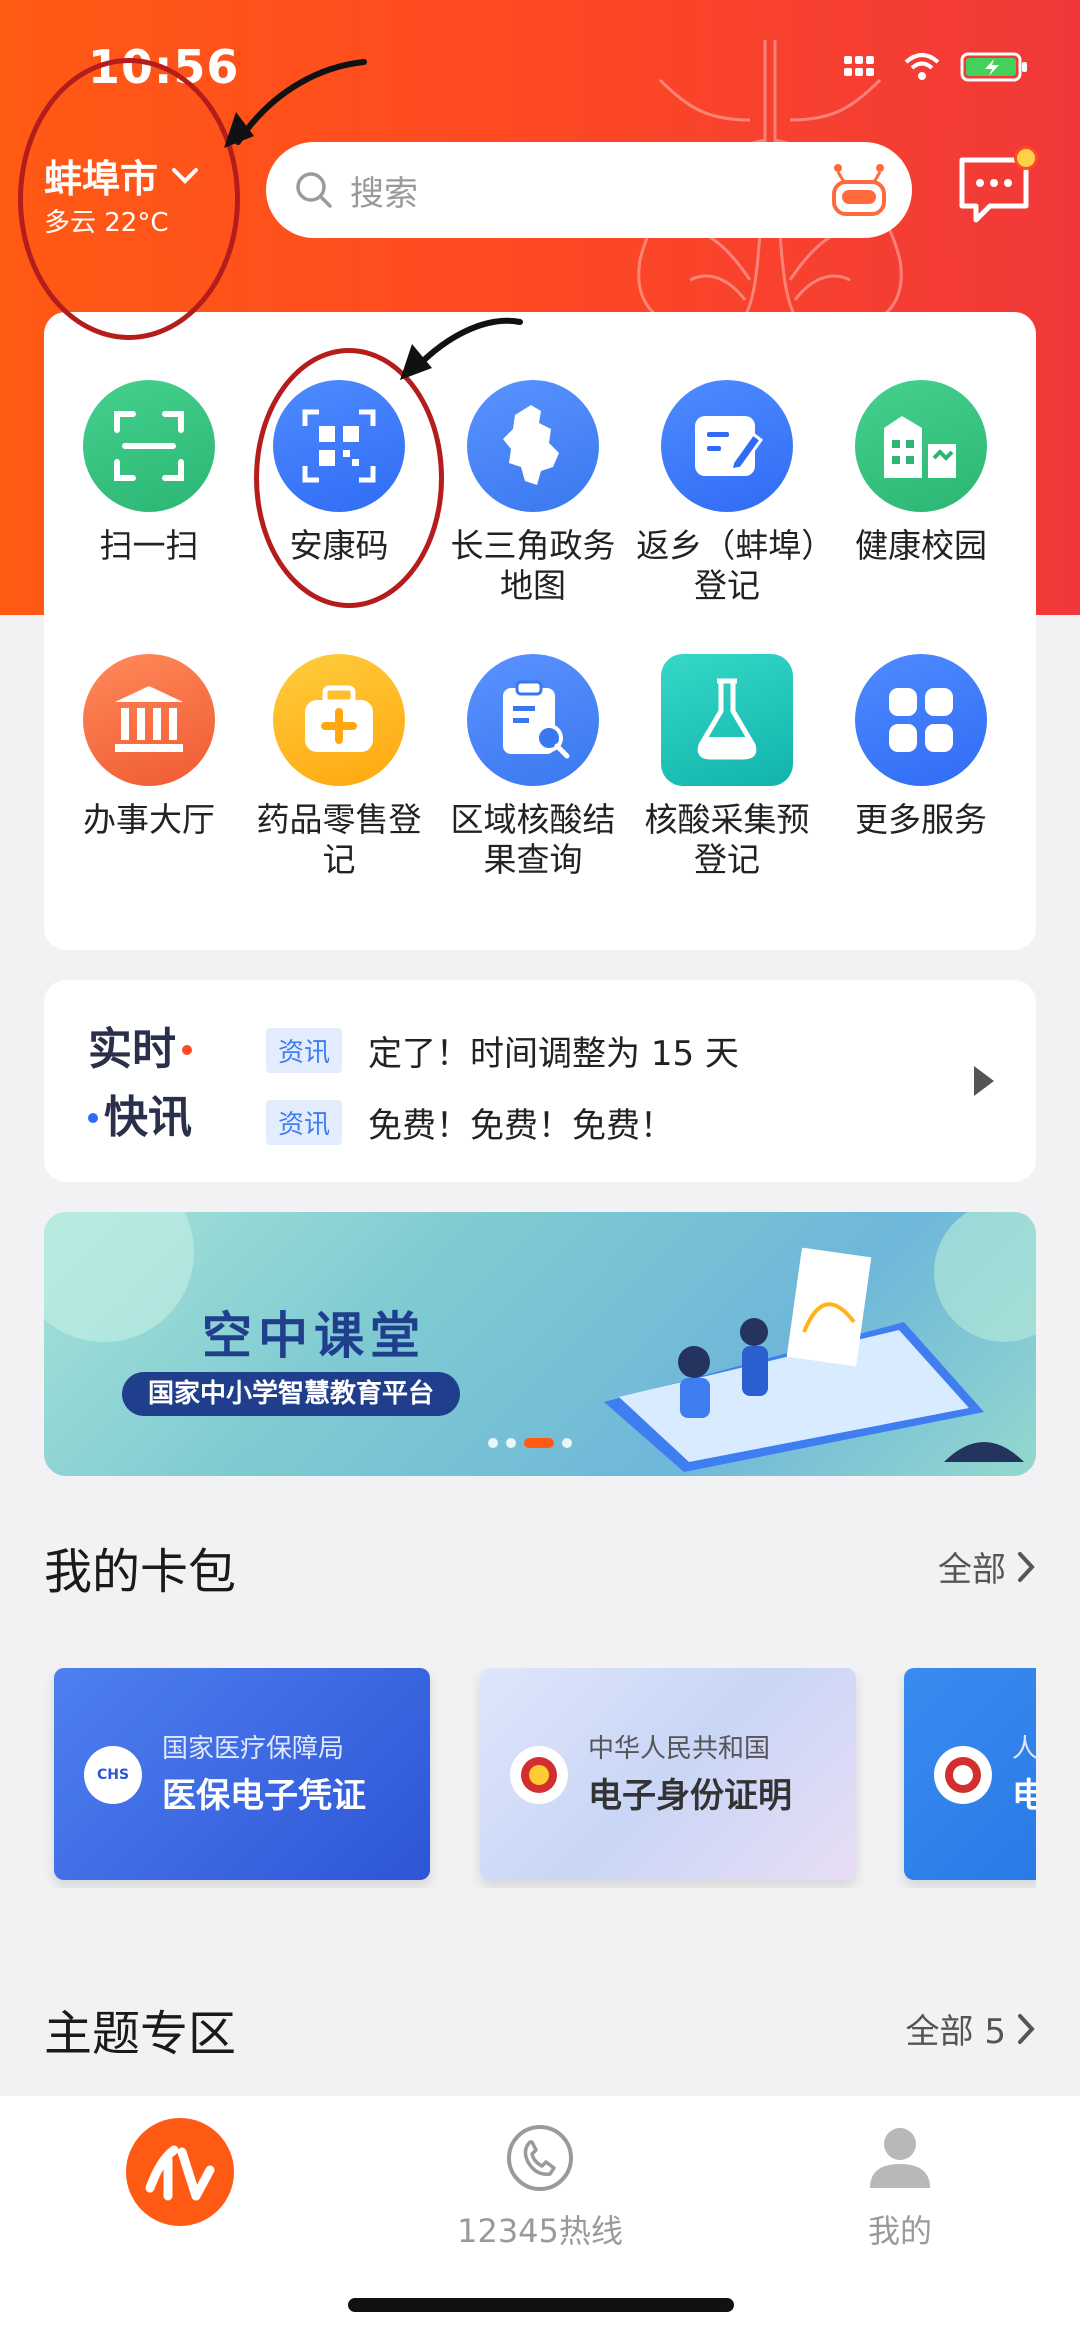 This screenshot has height=2337, width=1080. Describe the element at coordinates (533, 767) in the screenshot. I see `service-nucleic-result-query: 区域核酸结果查询` at that location.